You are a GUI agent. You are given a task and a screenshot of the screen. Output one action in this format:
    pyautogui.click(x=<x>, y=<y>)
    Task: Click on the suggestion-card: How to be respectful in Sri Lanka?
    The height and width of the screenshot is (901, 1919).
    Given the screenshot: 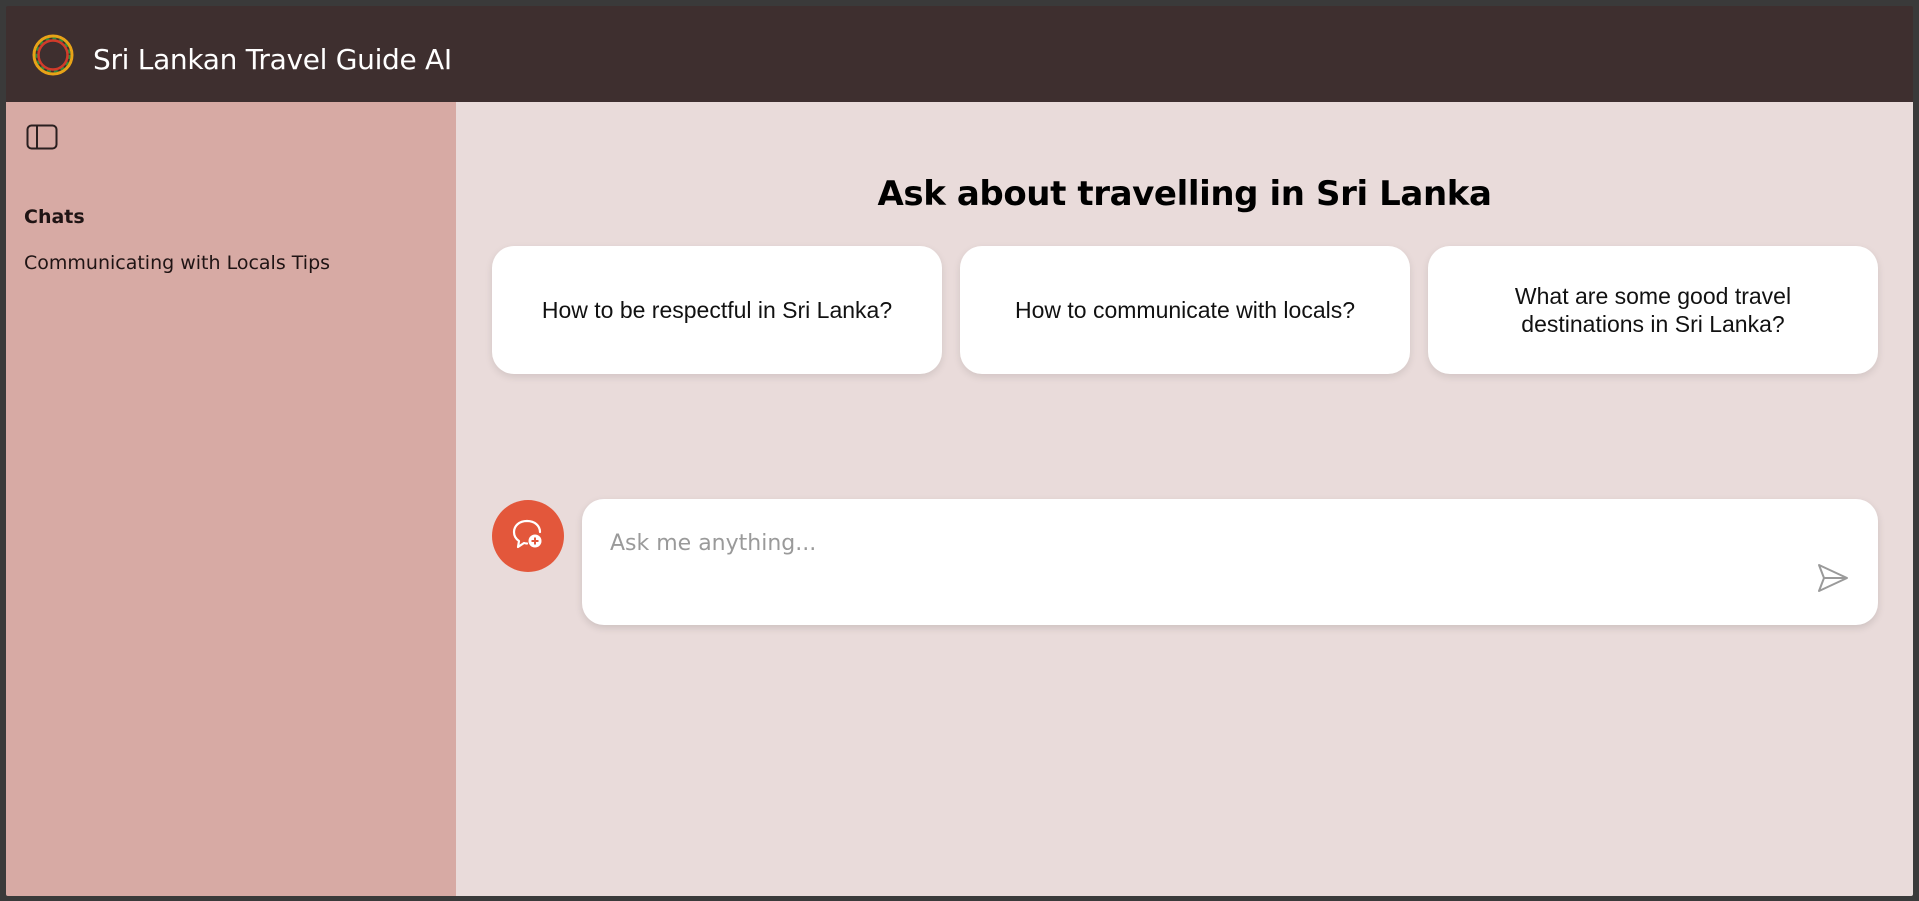 What is the action you would take?
    pyautogui.click(x=717, y=310)
    